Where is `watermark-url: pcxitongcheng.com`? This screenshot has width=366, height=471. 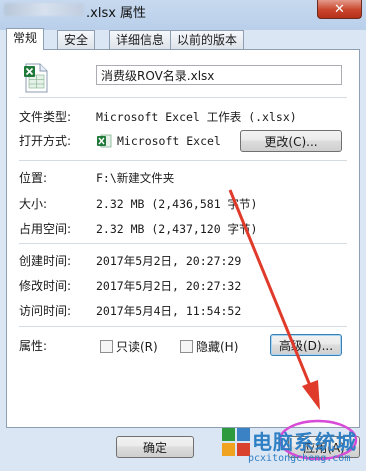 watermark-url: pcxitongcheng.com is located at coordinates (299, 458).